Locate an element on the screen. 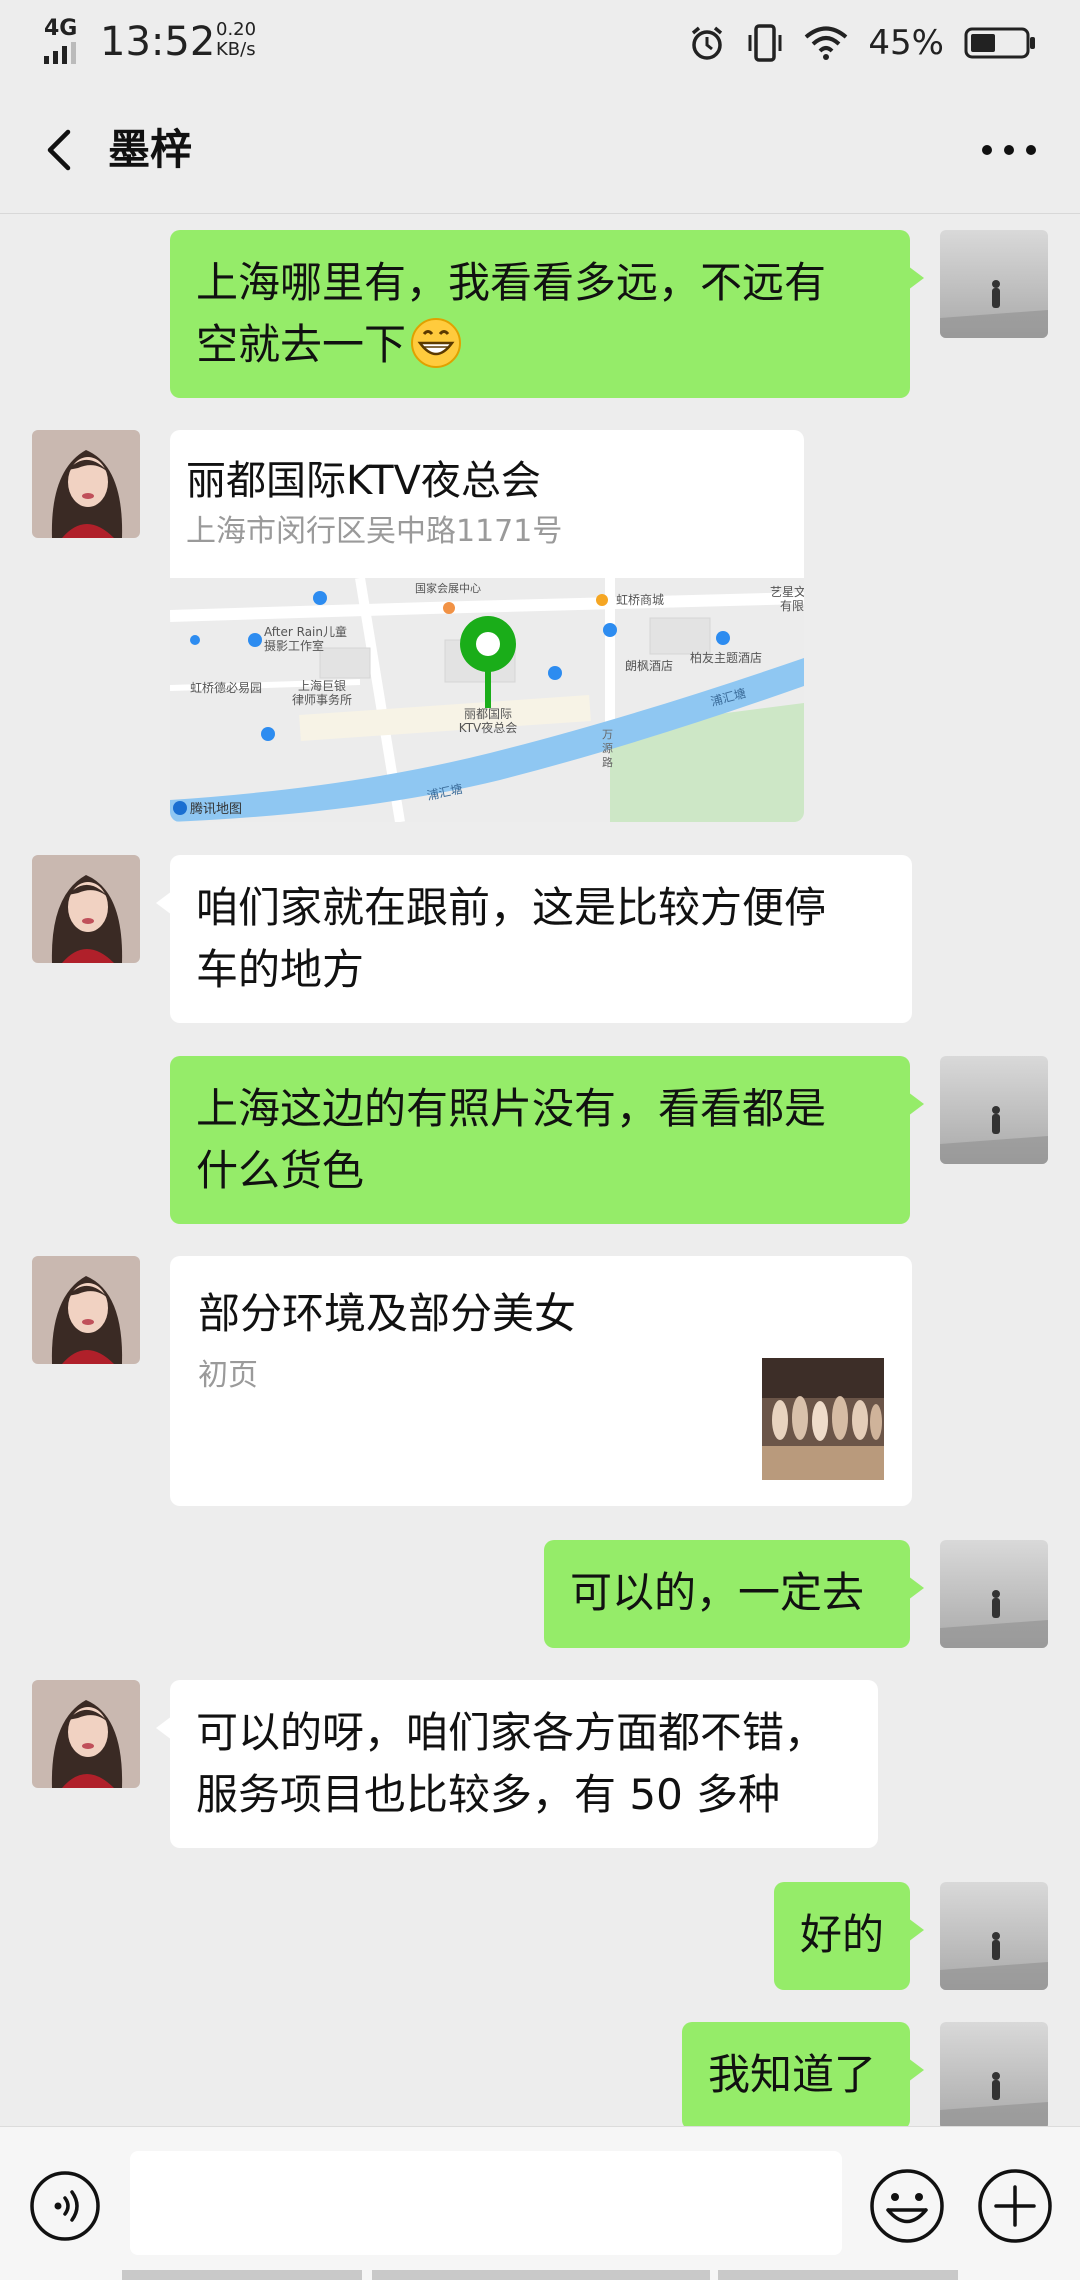 The image size is (1080, 2280). input-bar is located at coordinates (540, 2203).